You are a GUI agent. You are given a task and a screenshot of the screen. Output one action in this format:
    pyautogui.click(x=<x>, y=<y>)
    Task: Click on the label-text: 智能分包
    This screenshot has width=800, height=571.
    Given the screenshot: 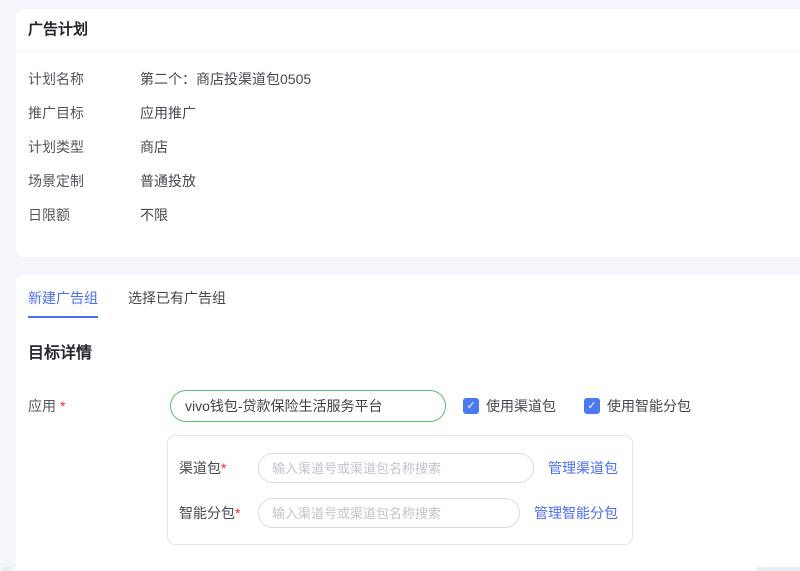 What is the action you would take?
    pyautogui.click(x=207, y=513)
    